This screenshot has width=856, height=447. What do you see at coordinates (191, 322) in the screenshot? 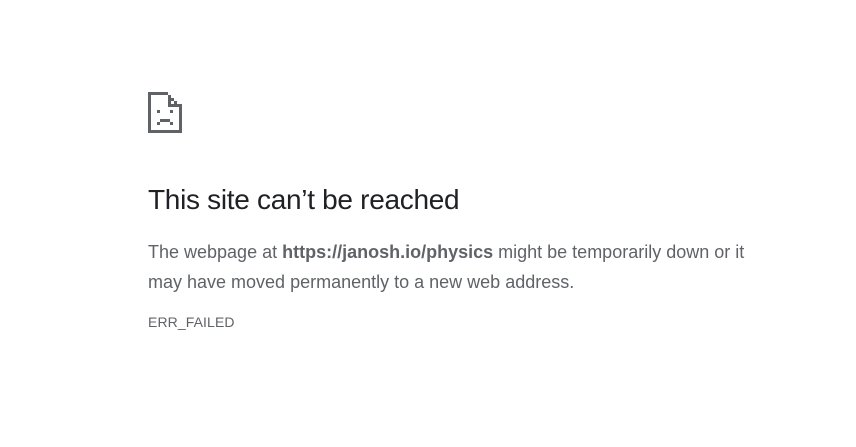
I see `error-code: ERR_FAILED` at bounding box center [191, 322].